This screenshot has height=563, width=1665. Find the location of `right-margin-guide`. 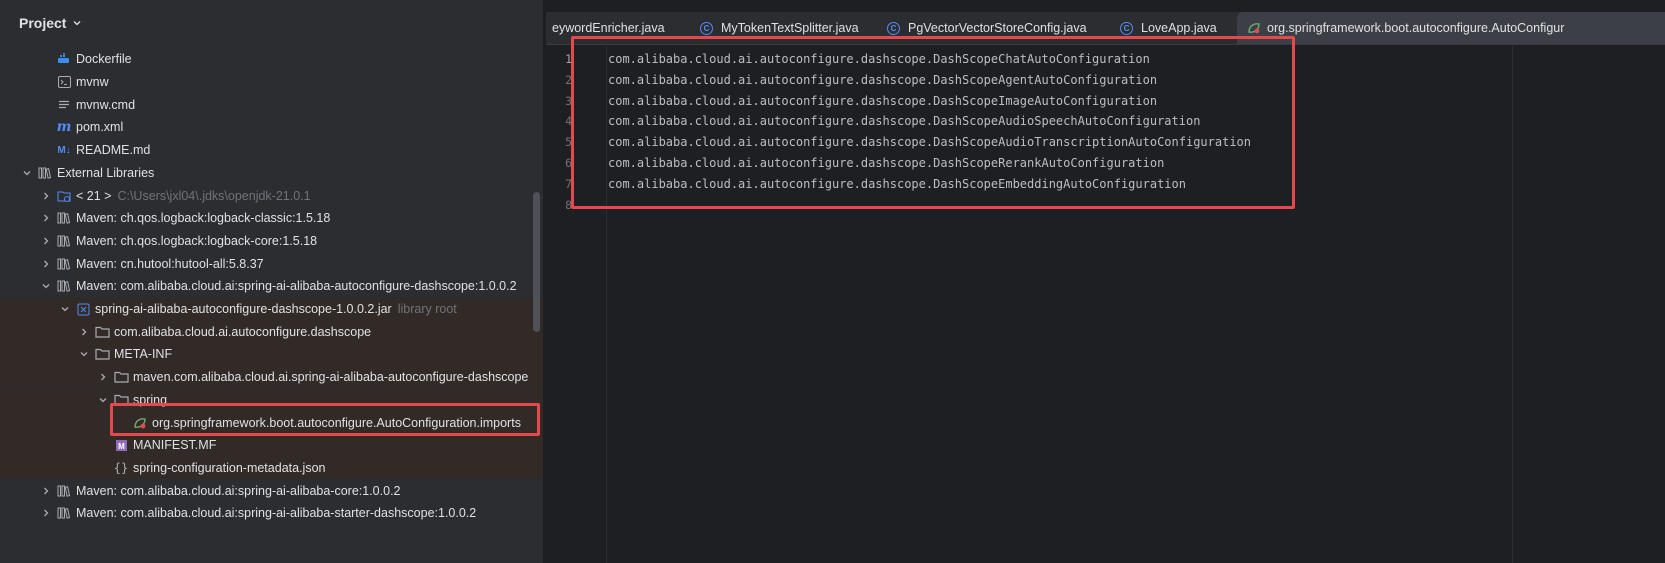

right-margin-guide is located at coordinates (1512, 304).